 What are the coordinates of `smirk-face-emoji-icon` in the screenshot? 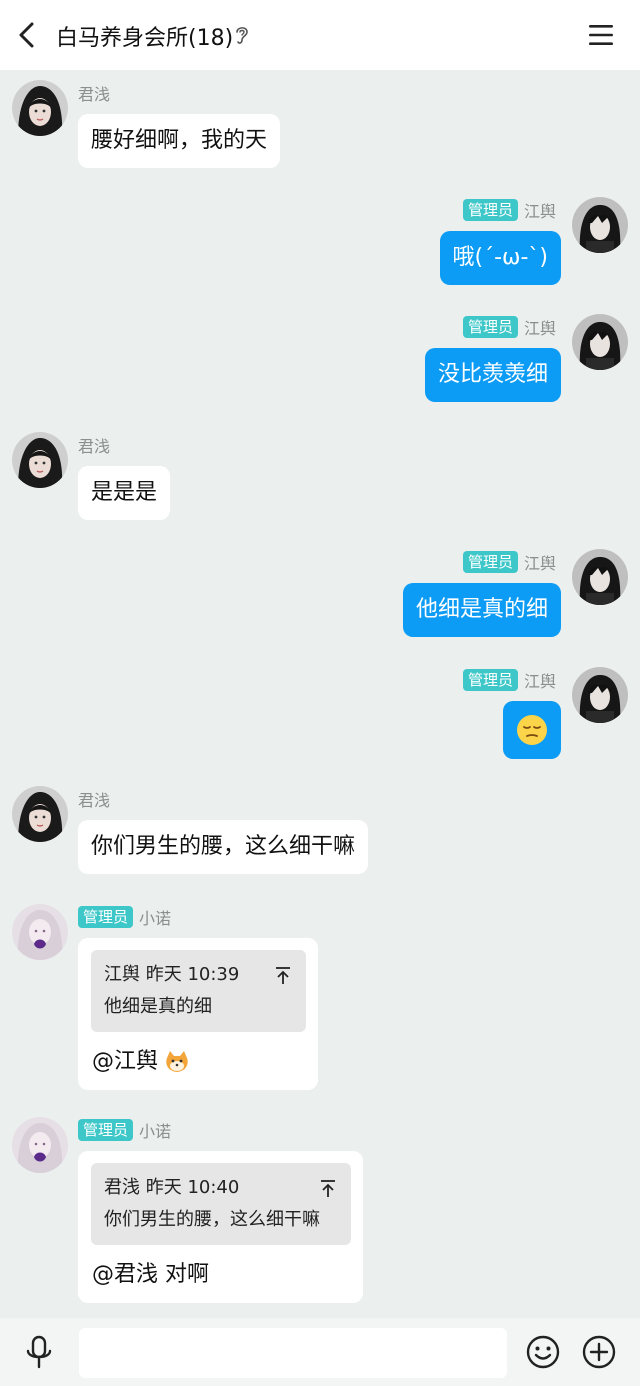 It's located at (532, 730).